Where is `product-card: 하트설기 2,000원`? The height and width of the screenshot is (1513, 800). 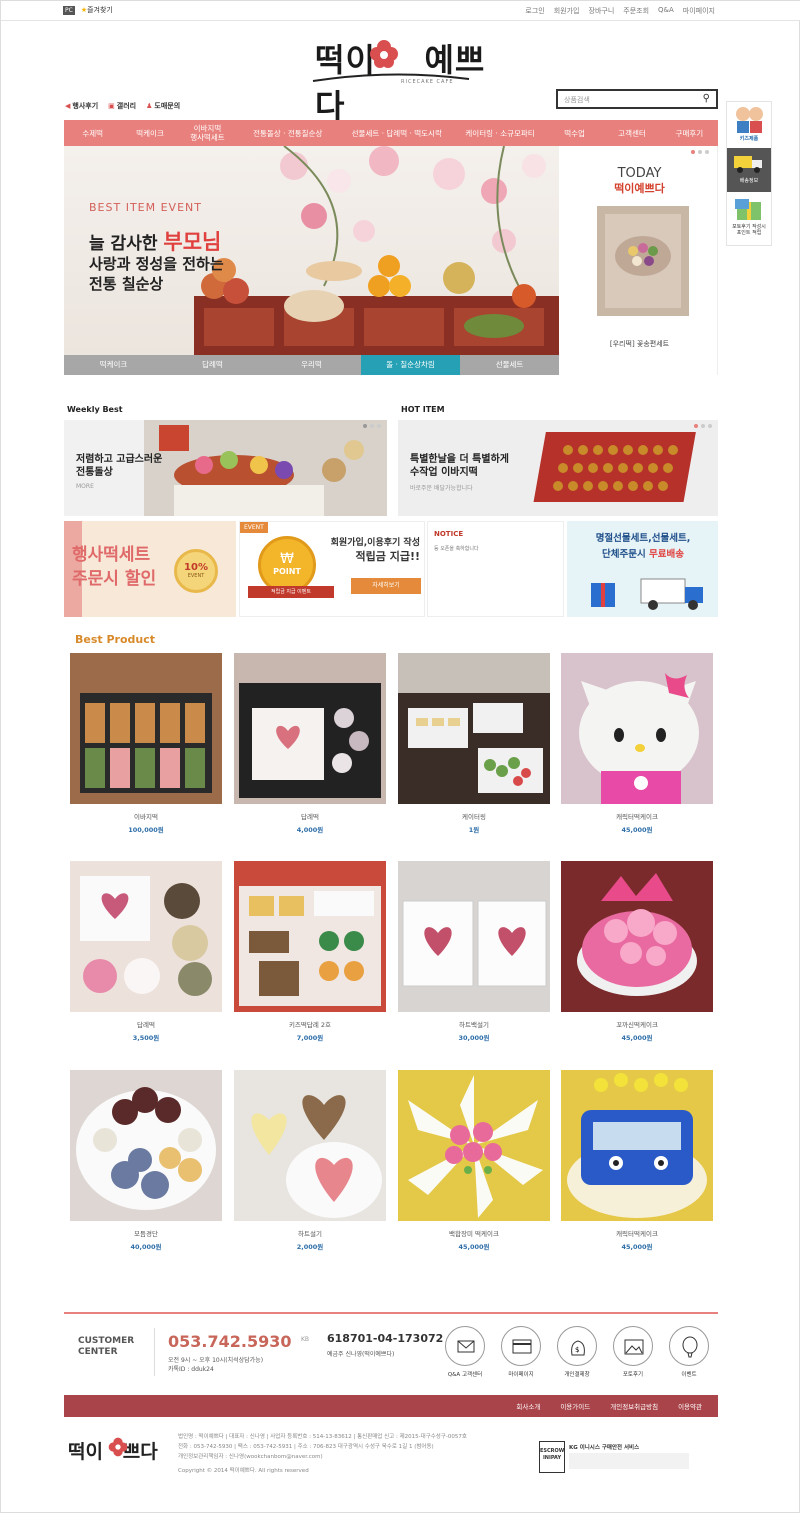 product-card: 하트설기 2,000원 is located at coordinates (310, 1160).